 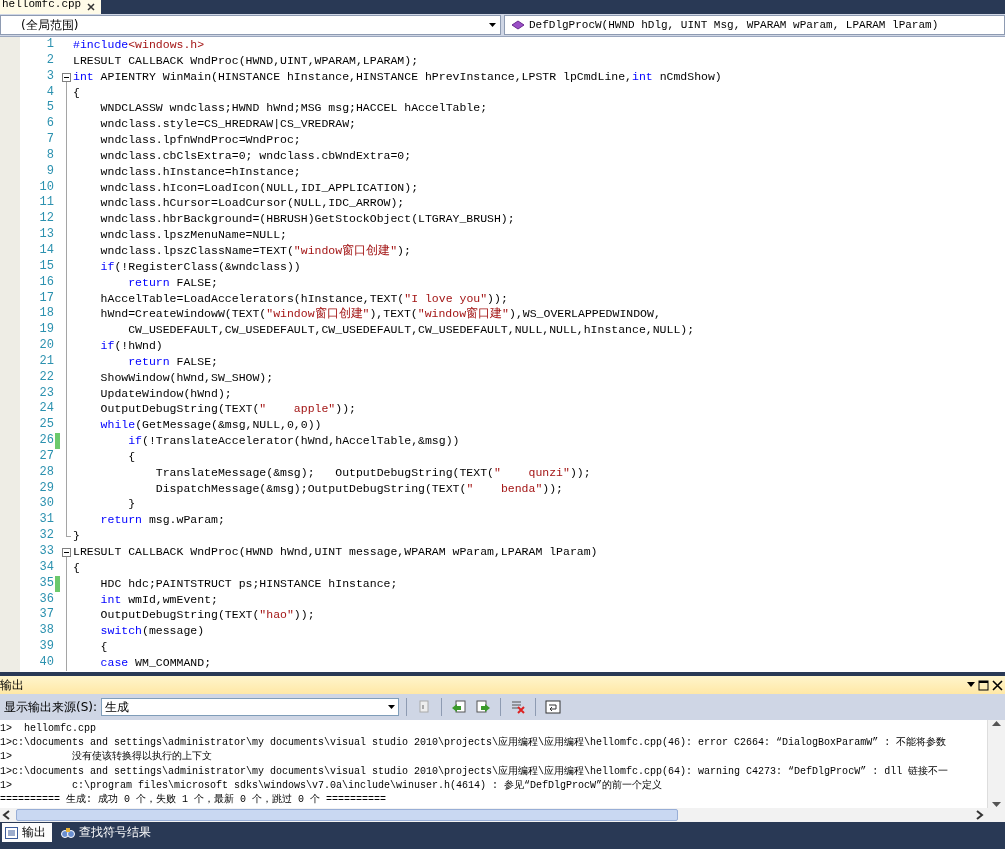 I want to click on code-line: LRESULT CALLBACK WndProc(HWND,UINT,WPARAM,LPARAM);, so click(x=246, y=60).